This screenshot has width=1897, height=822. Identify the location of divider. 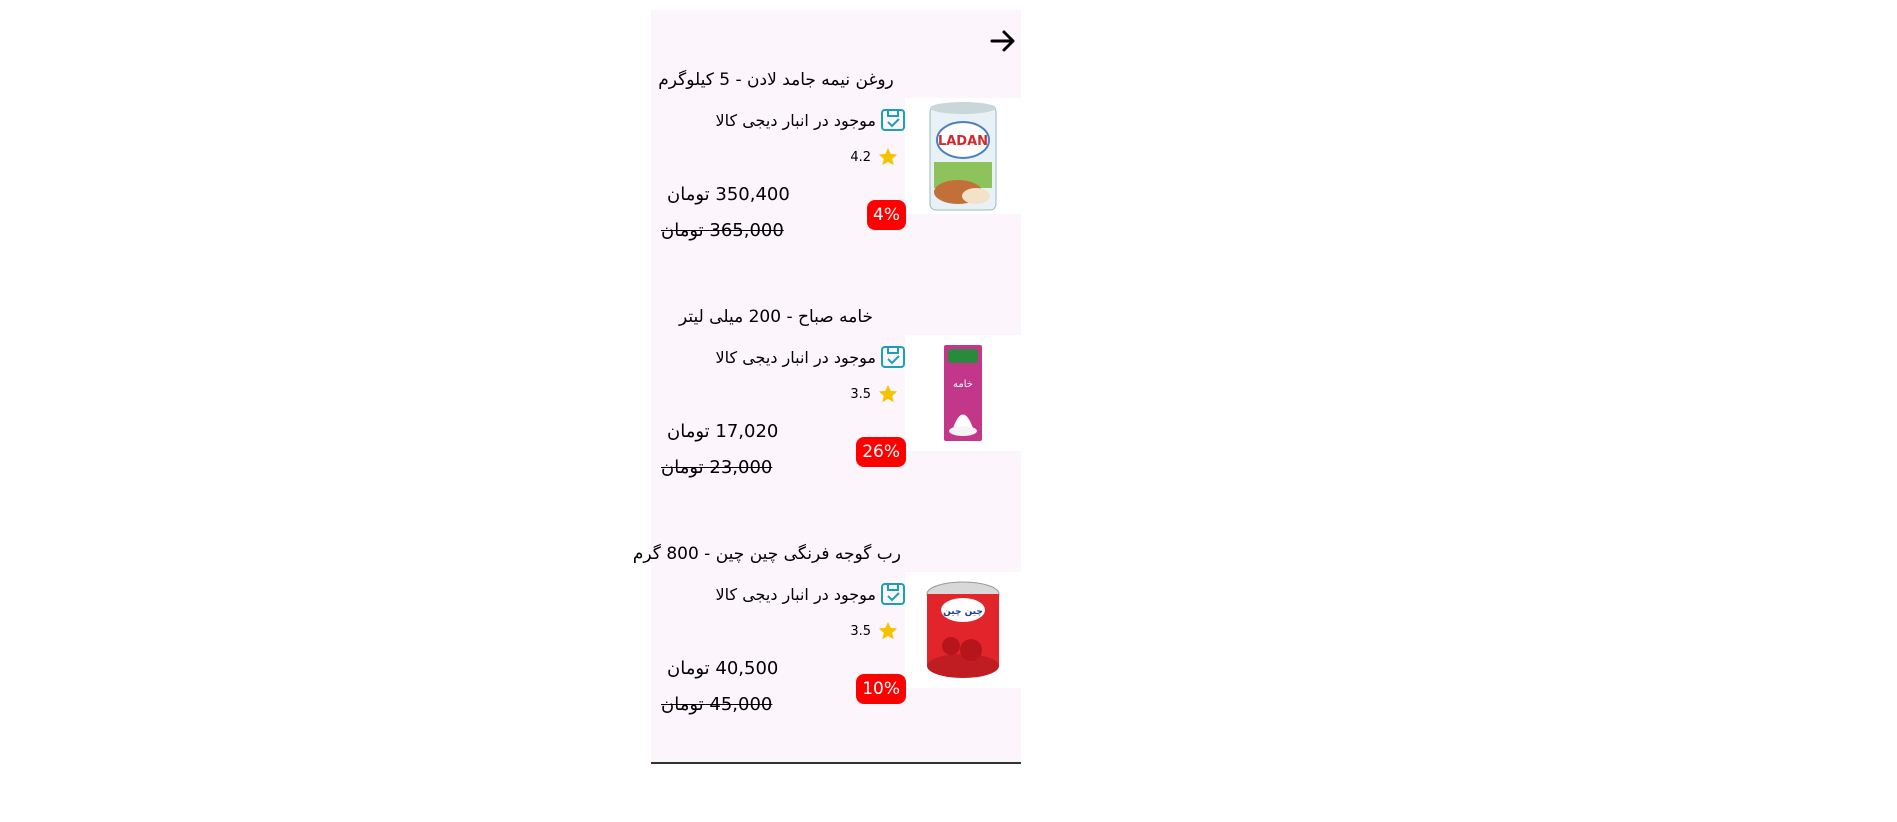
(836, 763).